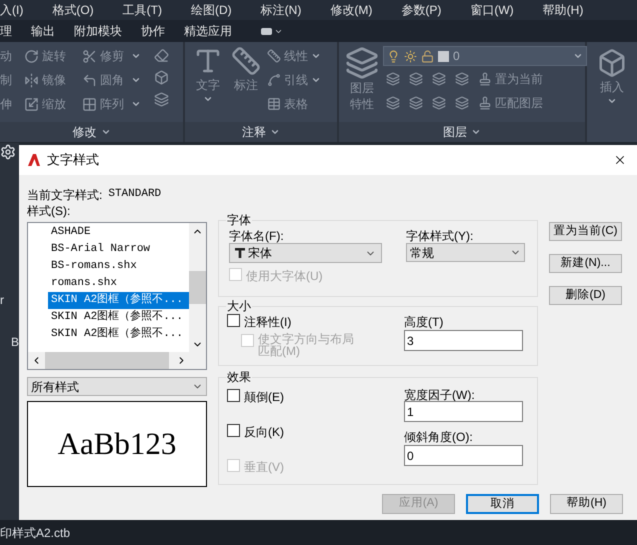 The image size is (637, 545). What do you see at coordinates (443, 56) in the screenshot?
I see `color-swatch` at bounding box center [443, 56].